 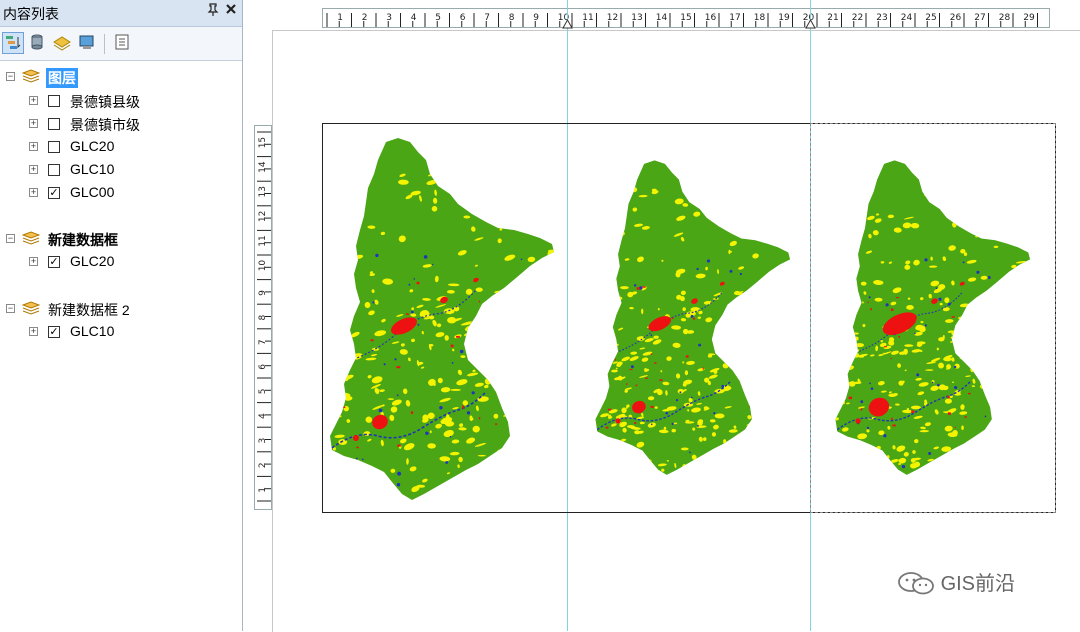 What do you see at coordinates (120, 332) in the screenshot?
I see `layer-row: + ✓ GLC10` at bounding box center [120, 332].